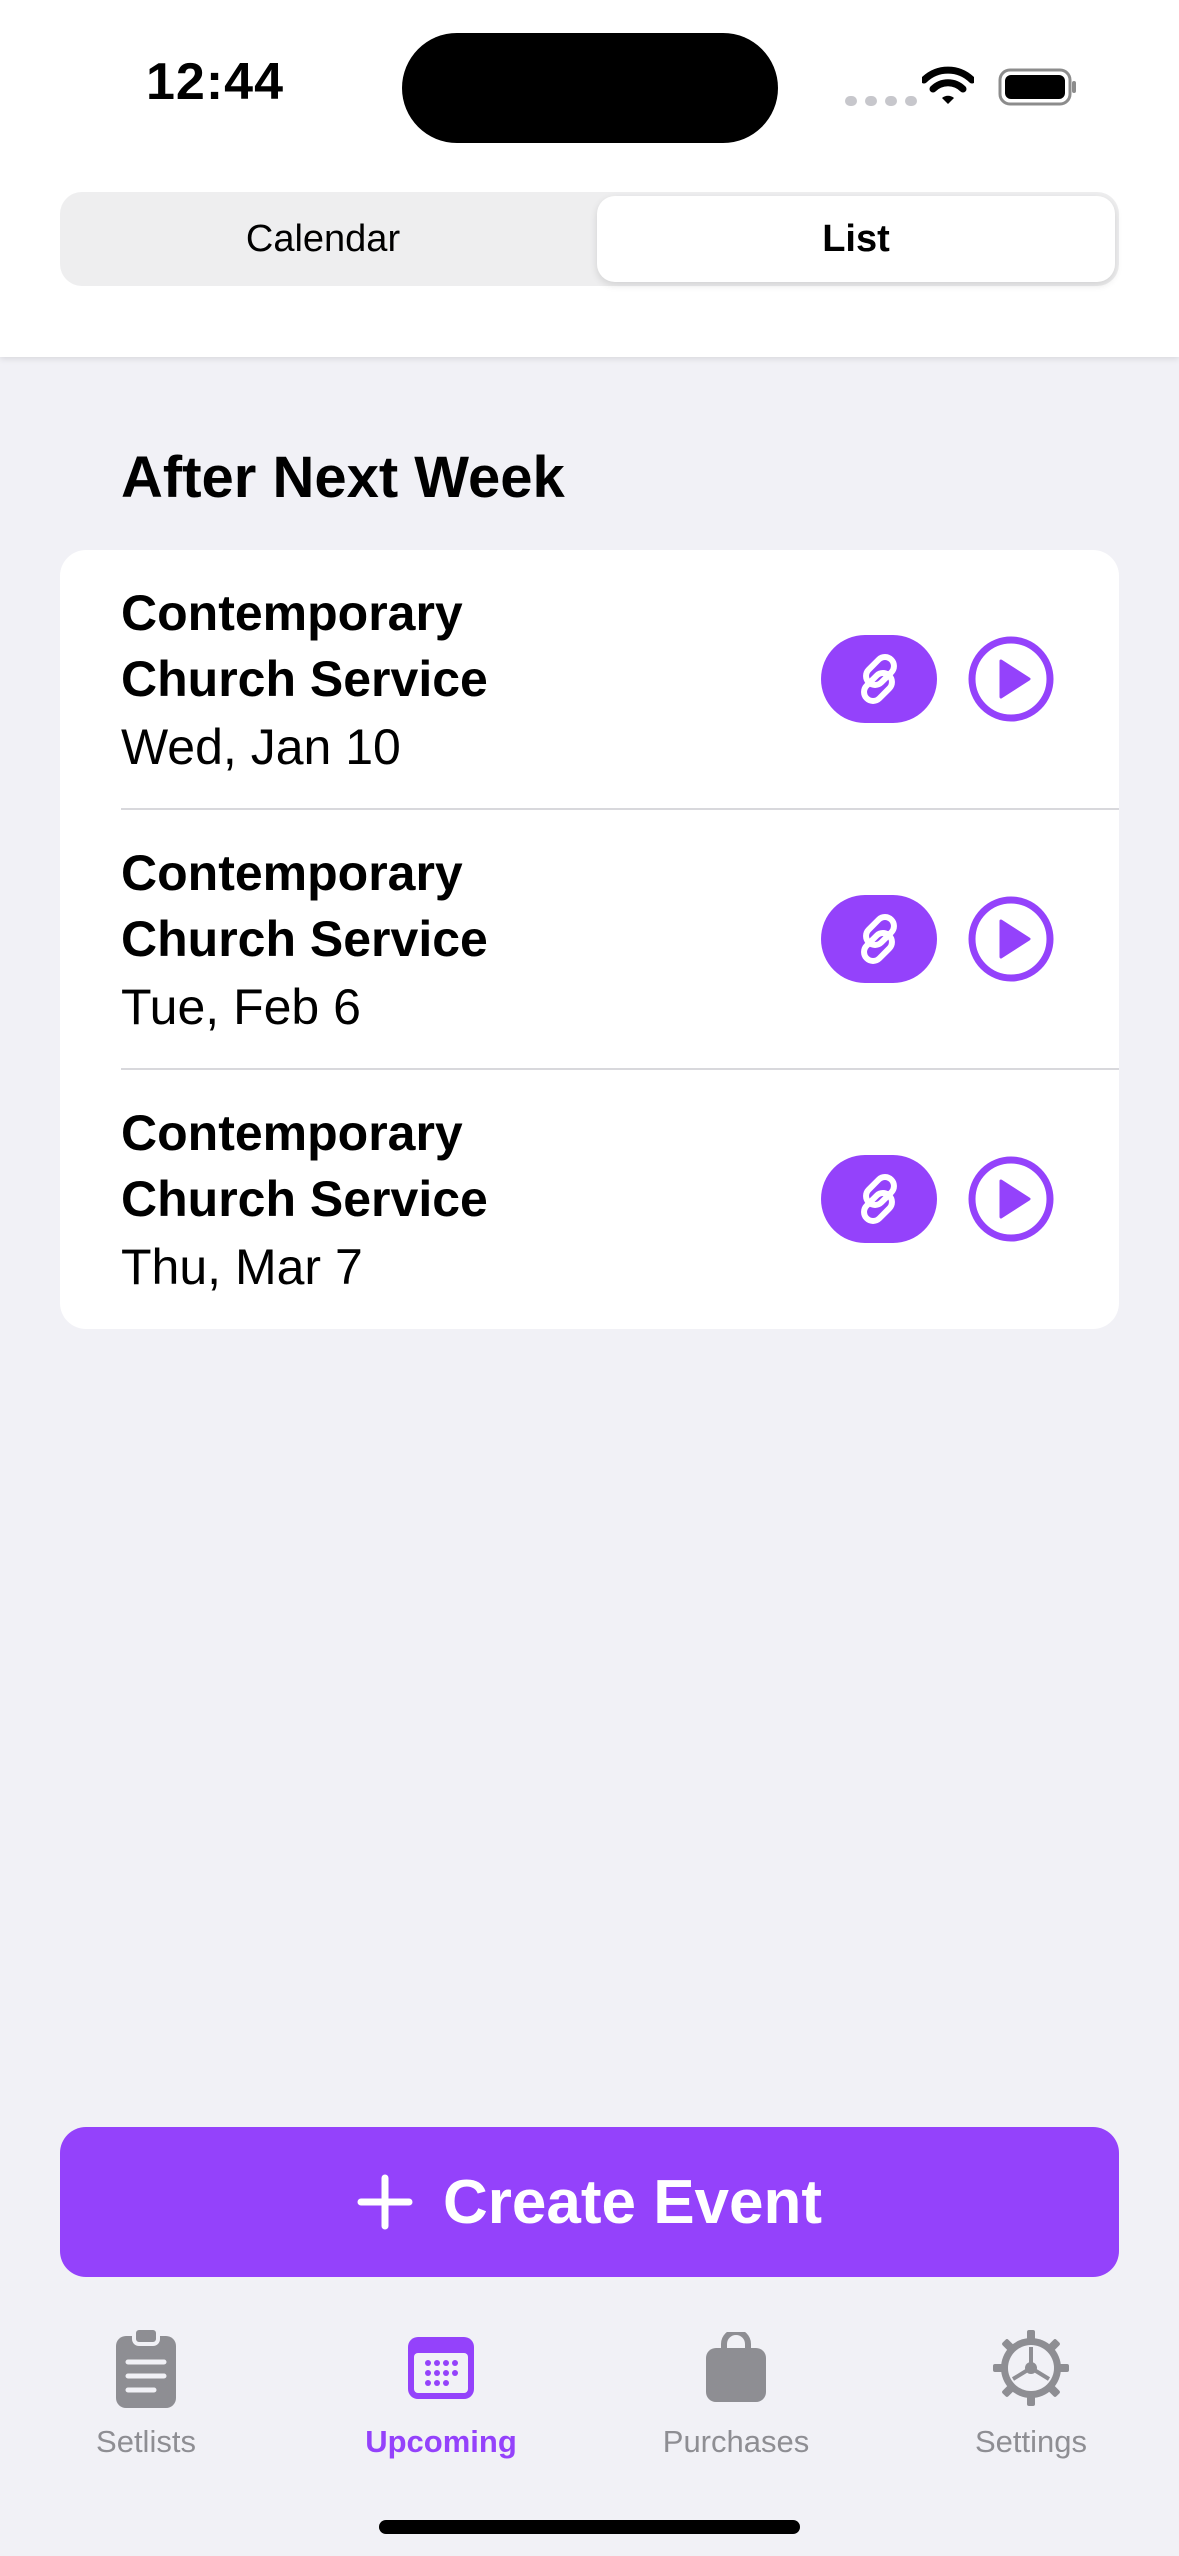 This screenshot has height=2556, width=1179. Describe the element at coordinates (589, 2527) in the screenshot. I see `home-indicator` at that location.